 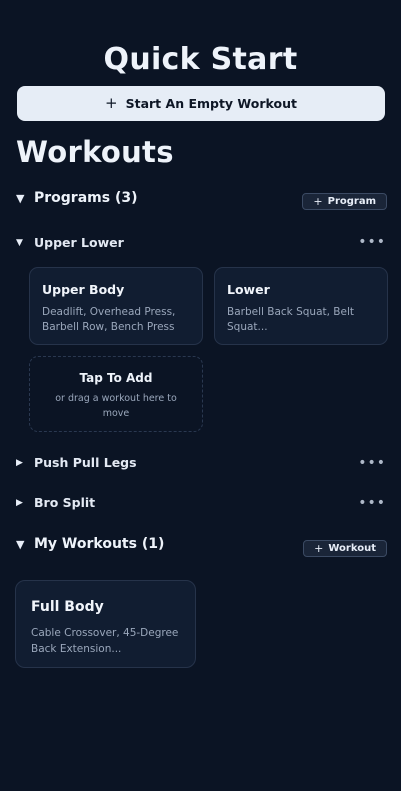 What do you see at coordinates (200, 59) in the screenshot?
I see `quick-start-title: Quick Start` at bounding box center [200, 59].